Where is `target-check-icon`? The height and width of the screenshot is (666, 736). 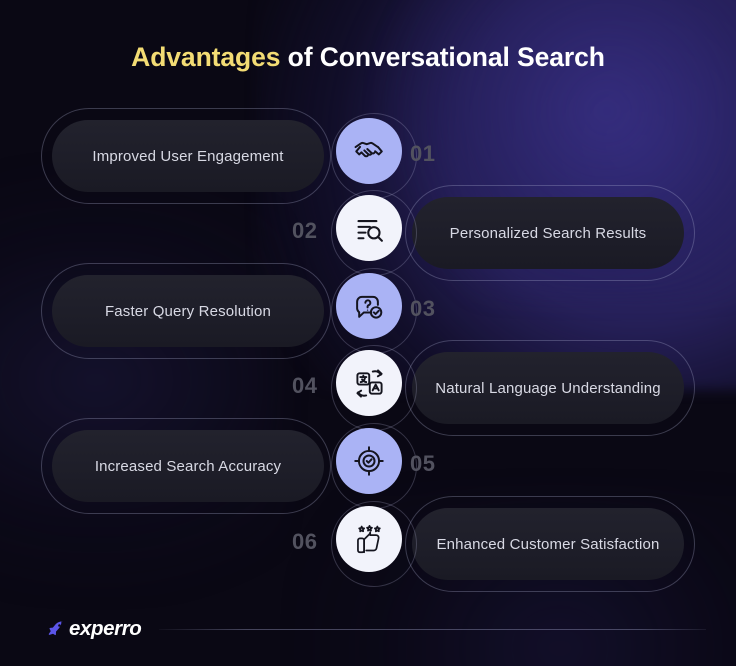 target-check-icon is located at coordinates (369, 461).